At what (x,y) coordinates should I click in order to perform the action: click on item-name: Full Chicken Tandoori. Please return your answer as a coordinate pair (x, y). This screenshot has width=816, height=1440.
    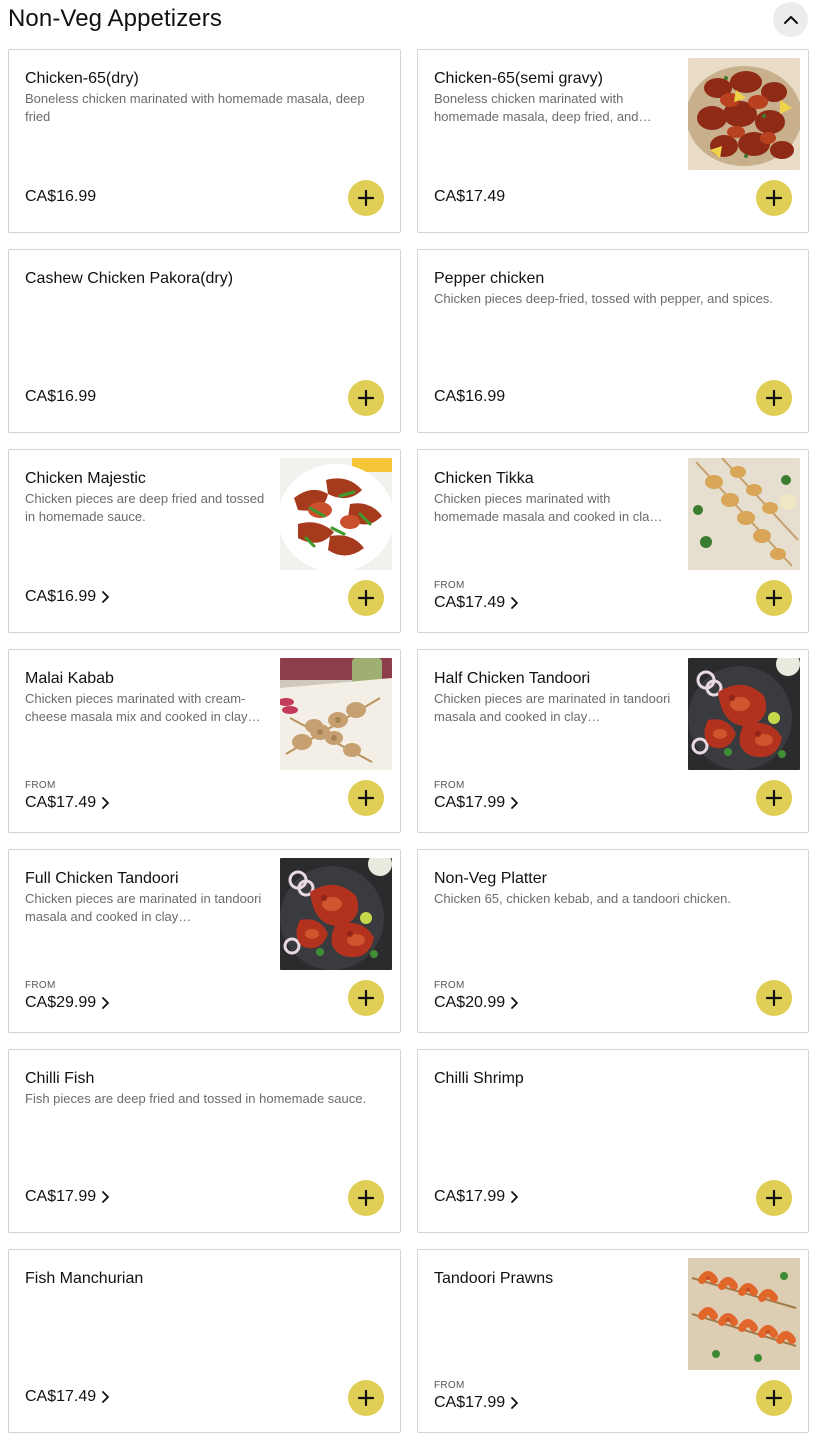
    Looking at the image, I should click on (102, 878).